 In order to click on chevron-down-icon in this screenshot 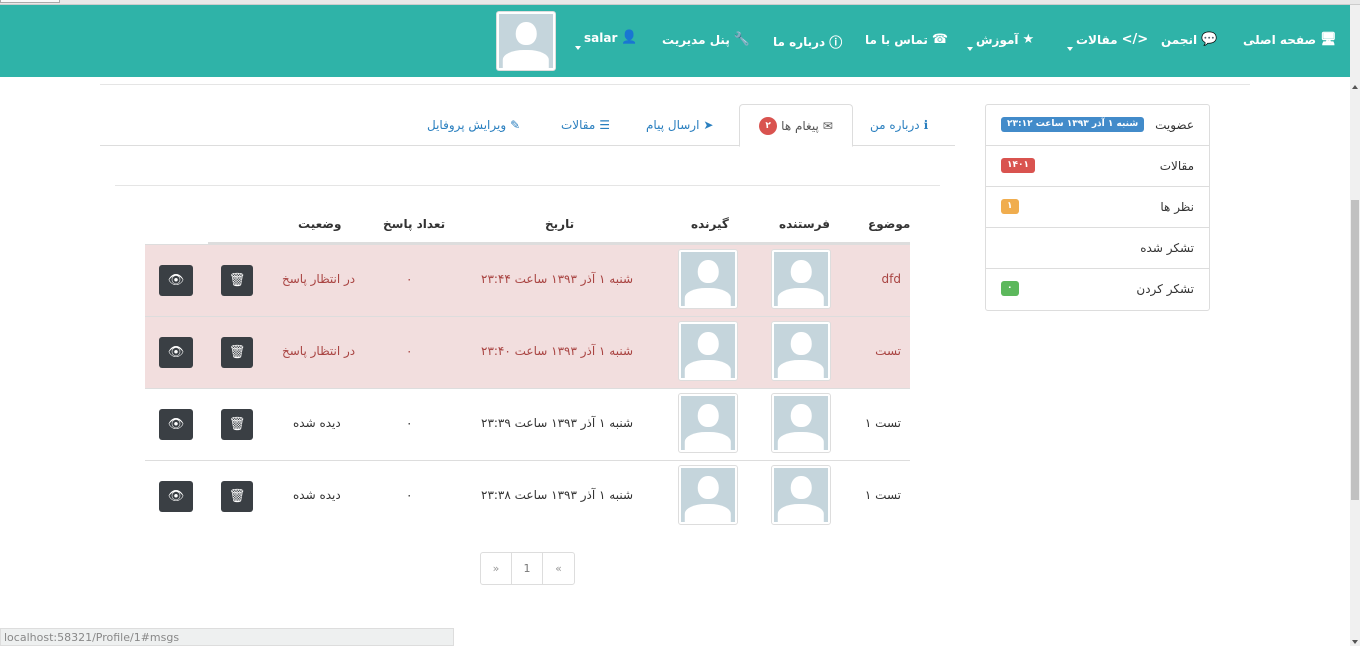, I will do `click(970, 49)`.